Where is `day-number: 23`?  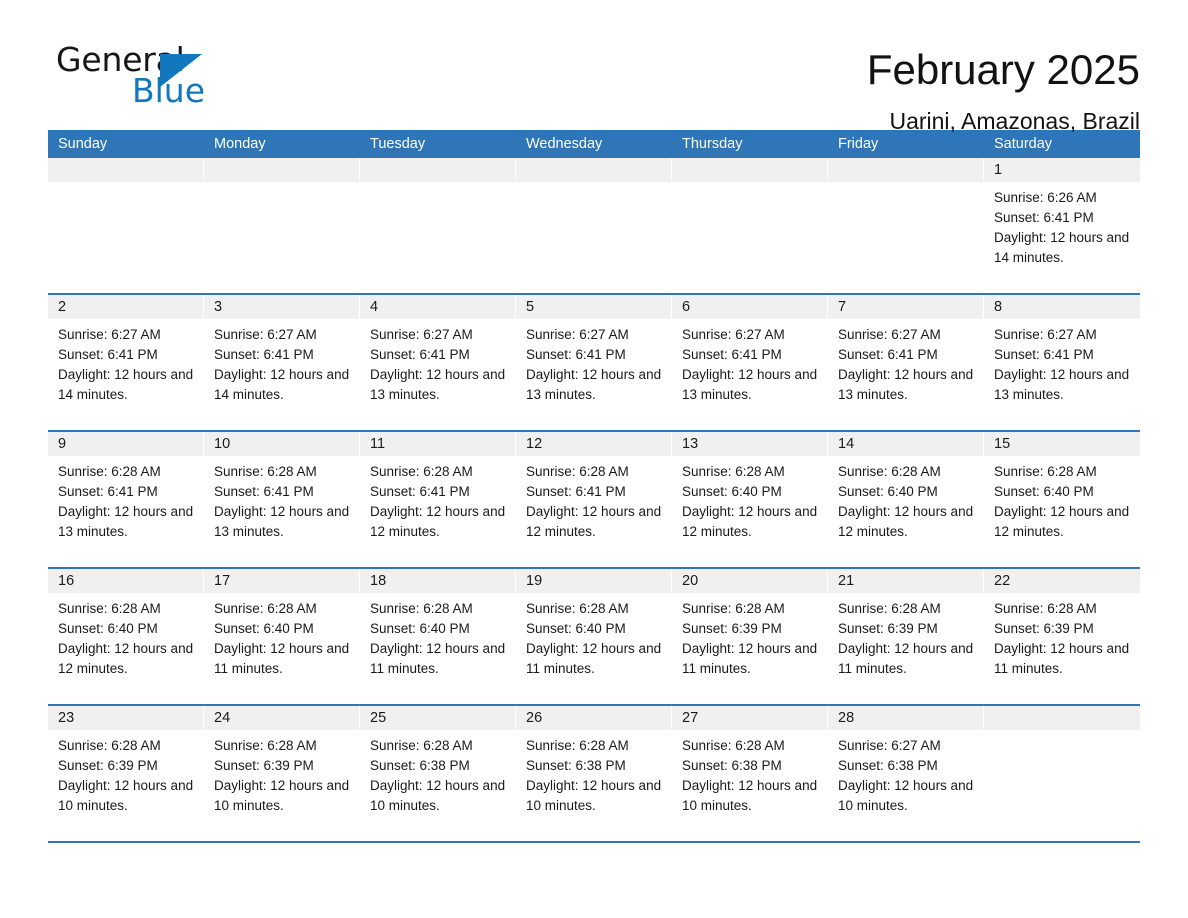 day-number: 23 is located at coordinates (125, 718).